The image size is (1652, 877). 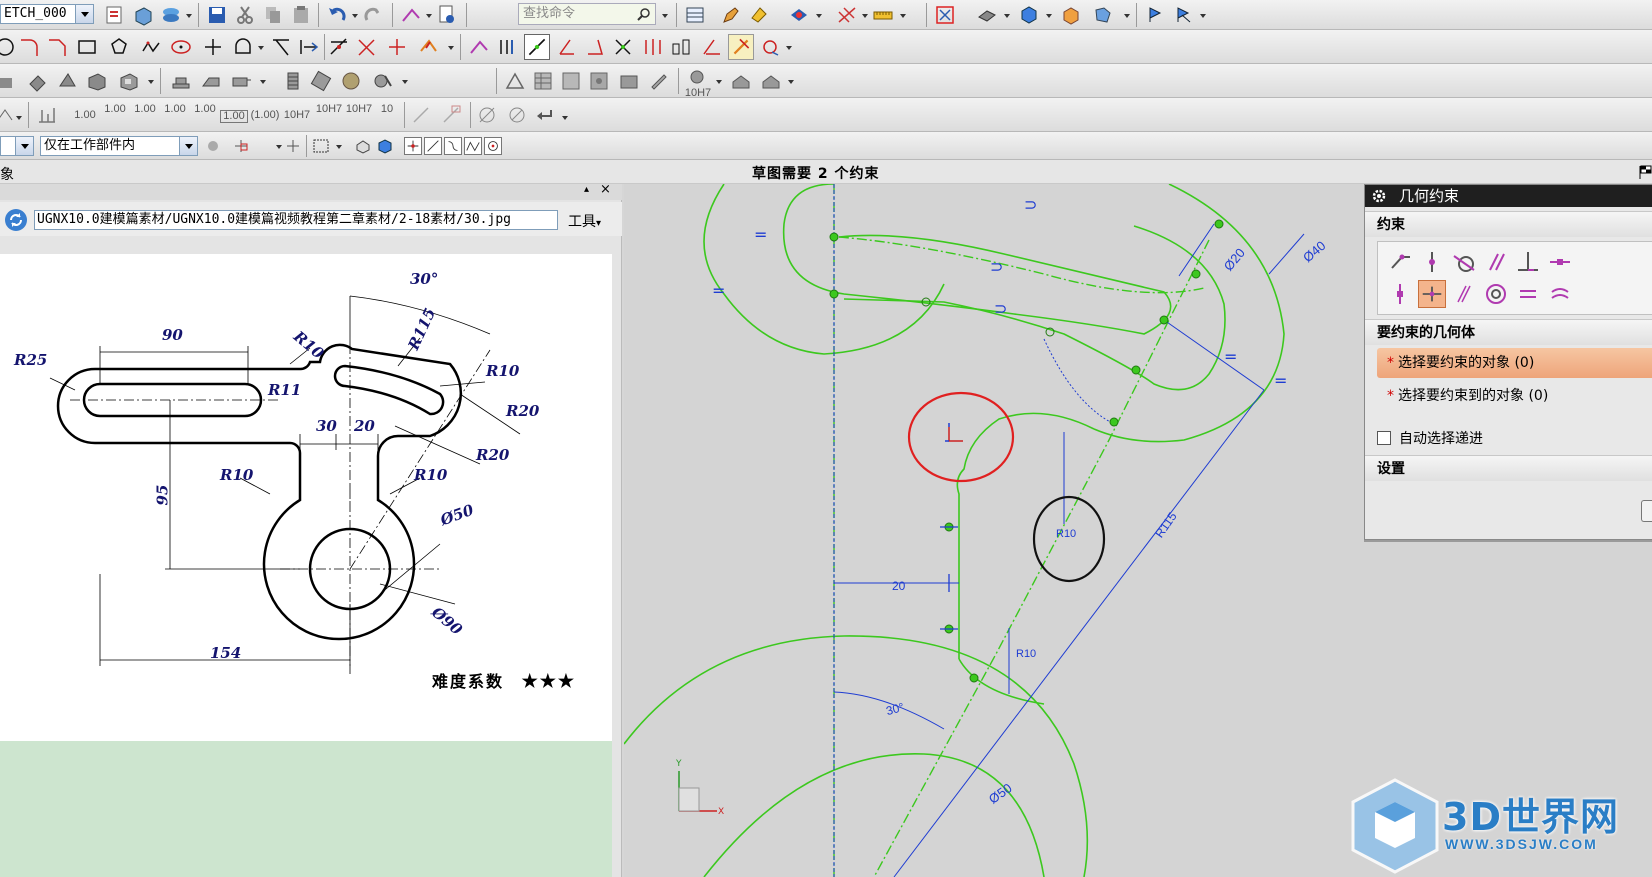 What do you see at coordinates (7, 115) in the screenshot?
I see `dimension-style-icon` at bounding box center [7, 115].